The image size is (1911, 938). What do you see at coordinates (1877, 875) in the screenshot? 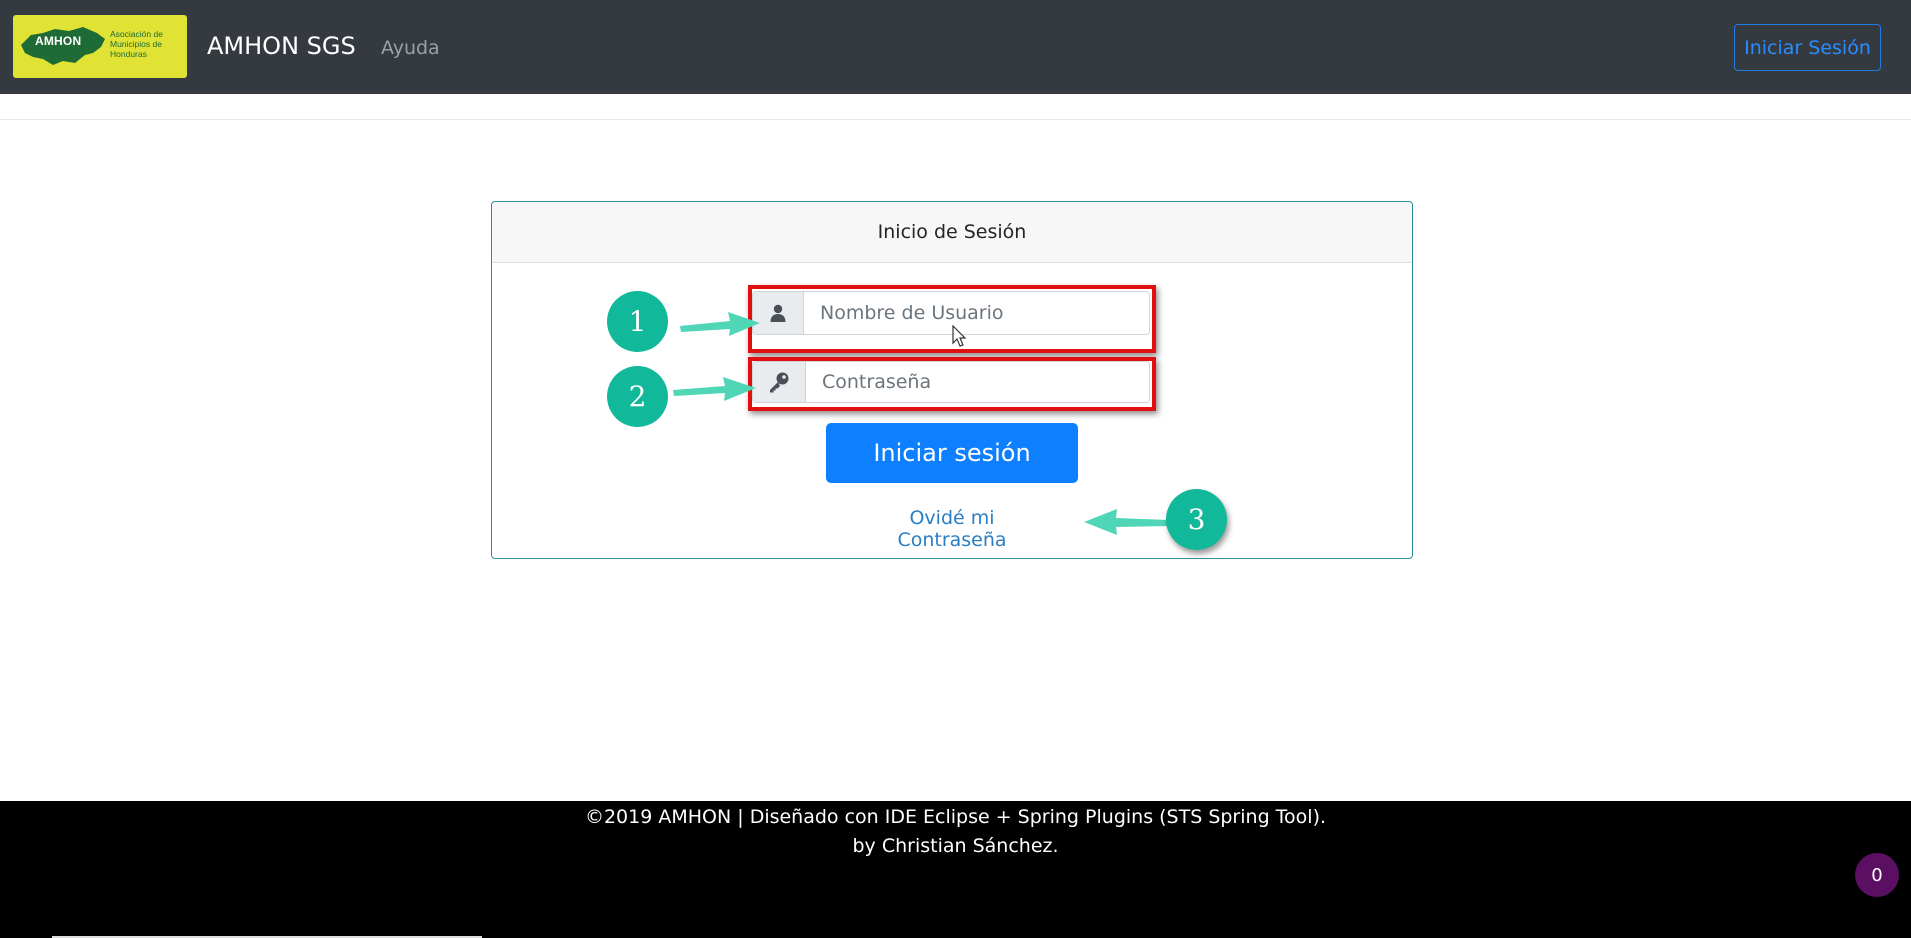
I see `notification-counter-badge: 0` at bounding box center [1877, 875].